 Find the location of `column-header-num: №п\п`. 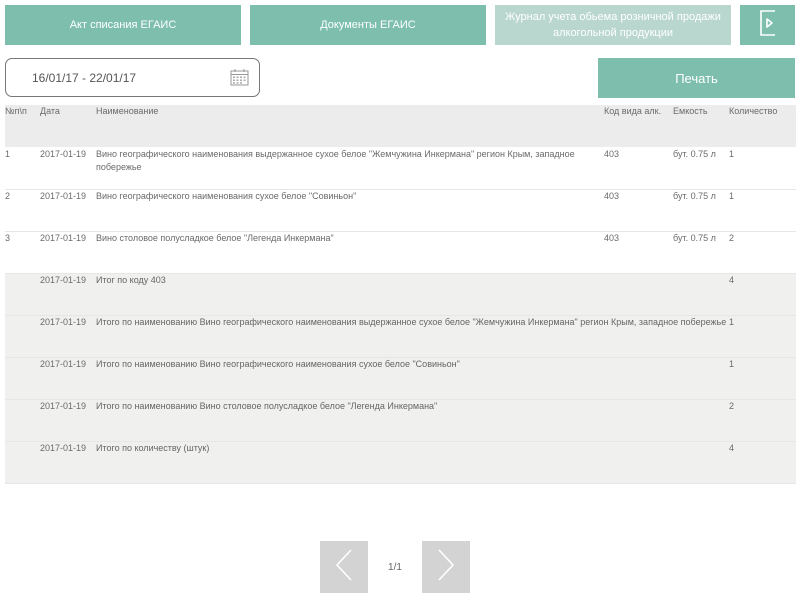

column-header-num: №п\п is located at coordinates (16, 111).